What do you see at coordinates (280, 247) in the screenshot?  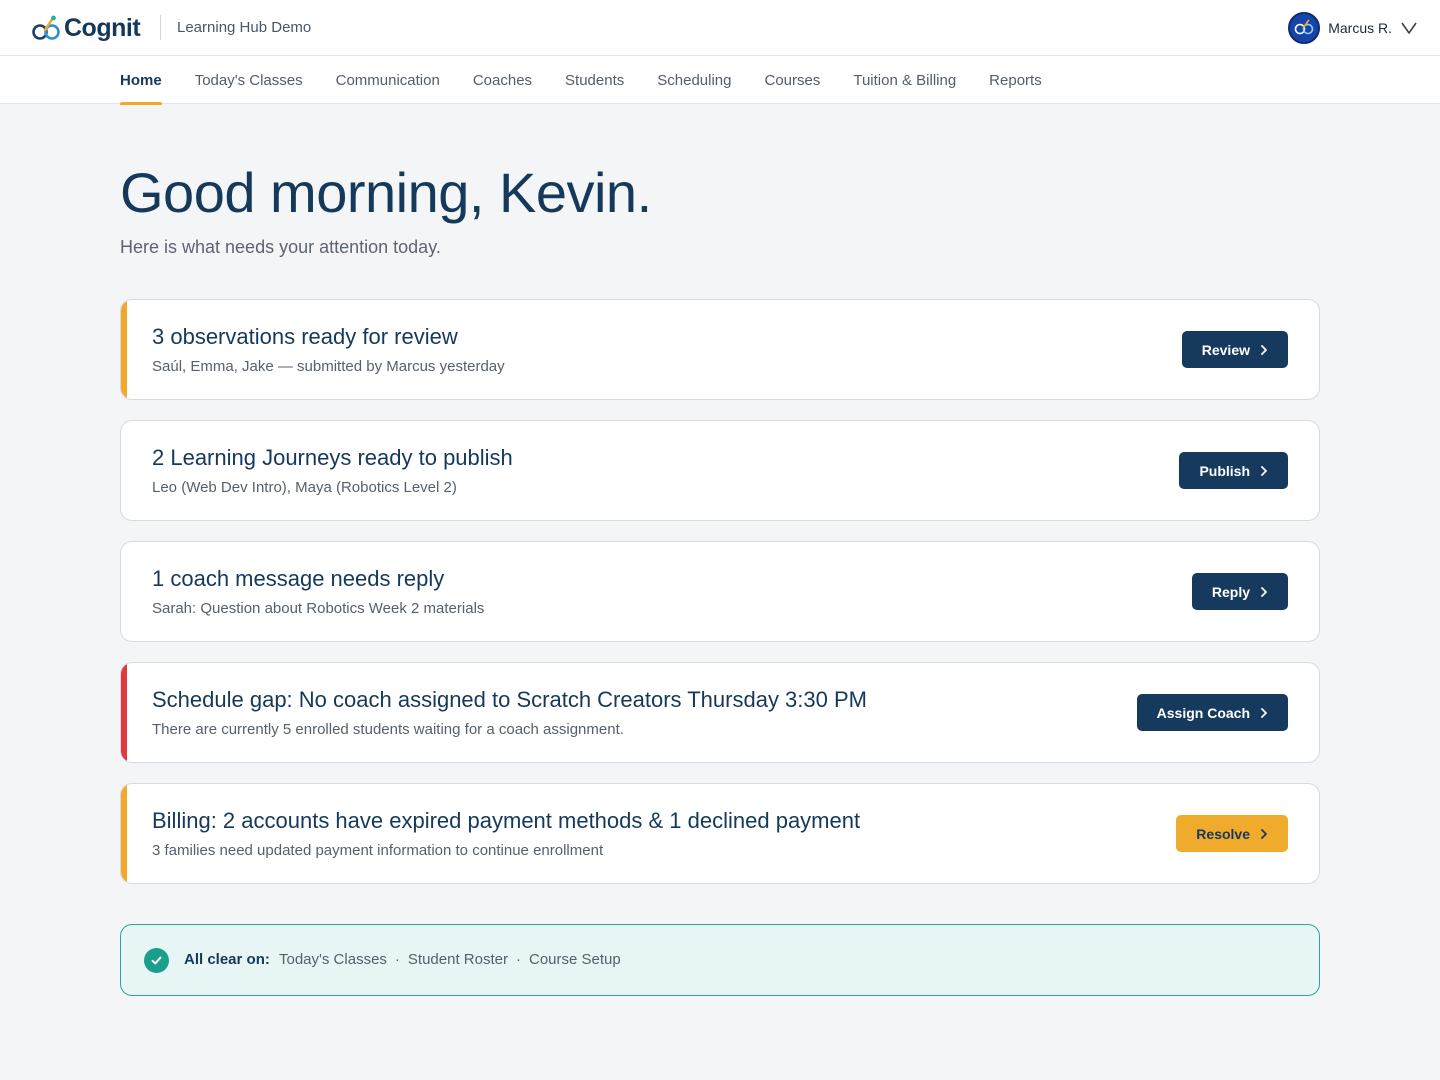 I see `page-subtitle: Here is what needs your attention today.` at bounding box center [280, 247].